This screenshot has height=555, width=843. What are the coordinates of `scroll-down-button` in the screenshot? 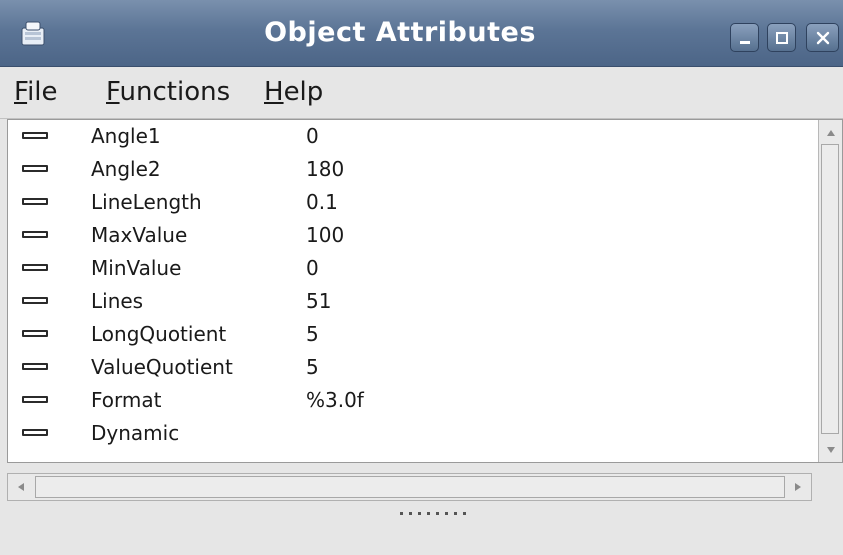 It's located at (830, 449).